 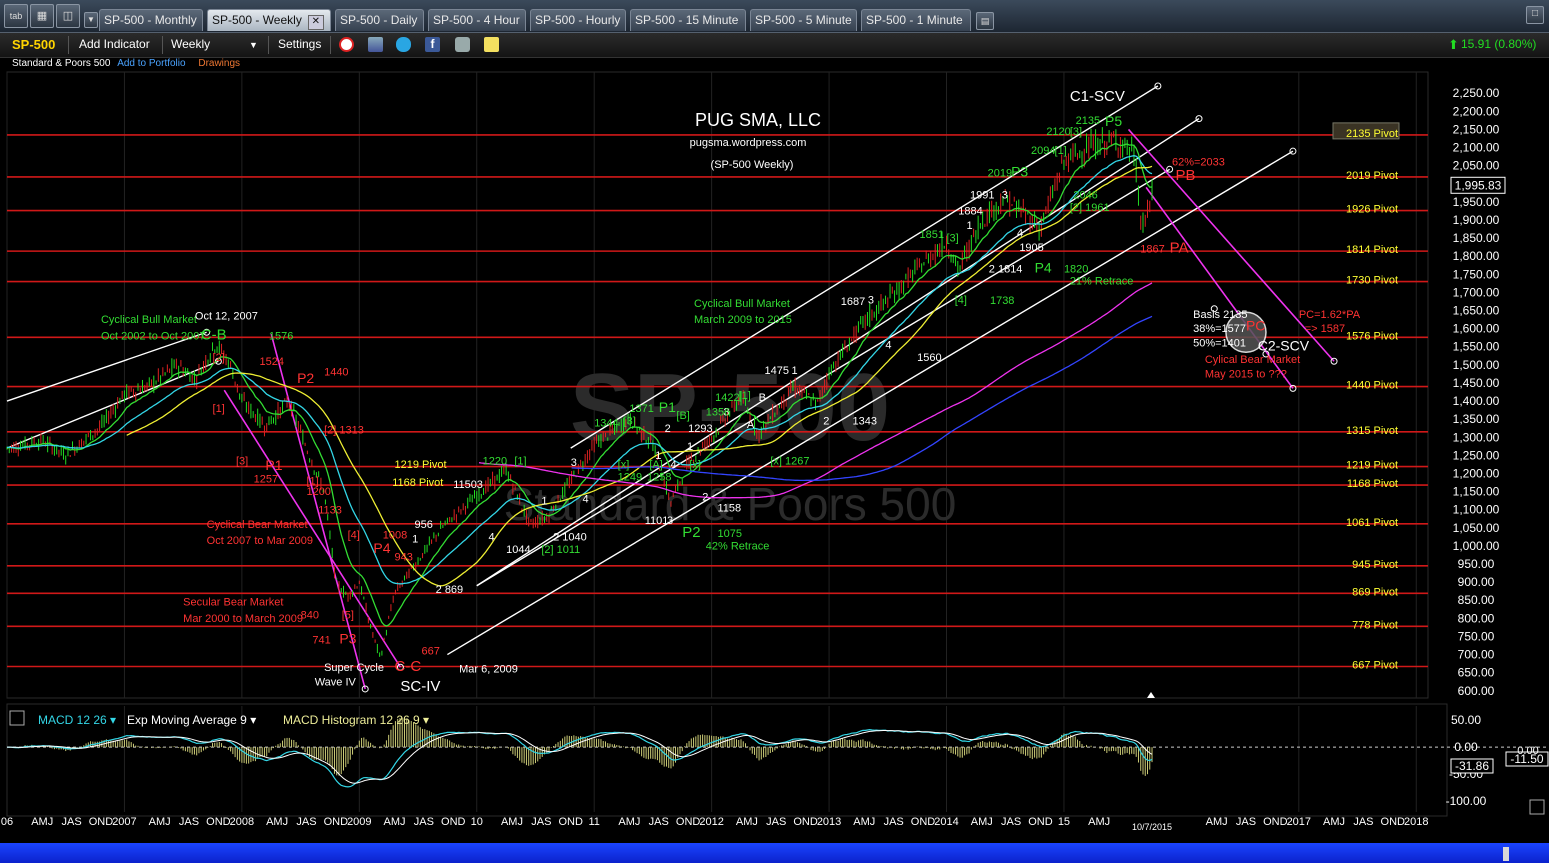 I want to click on macd-indicator-label: MACD Histogram 12 26 9 ▾, so click(x=356, y=720).